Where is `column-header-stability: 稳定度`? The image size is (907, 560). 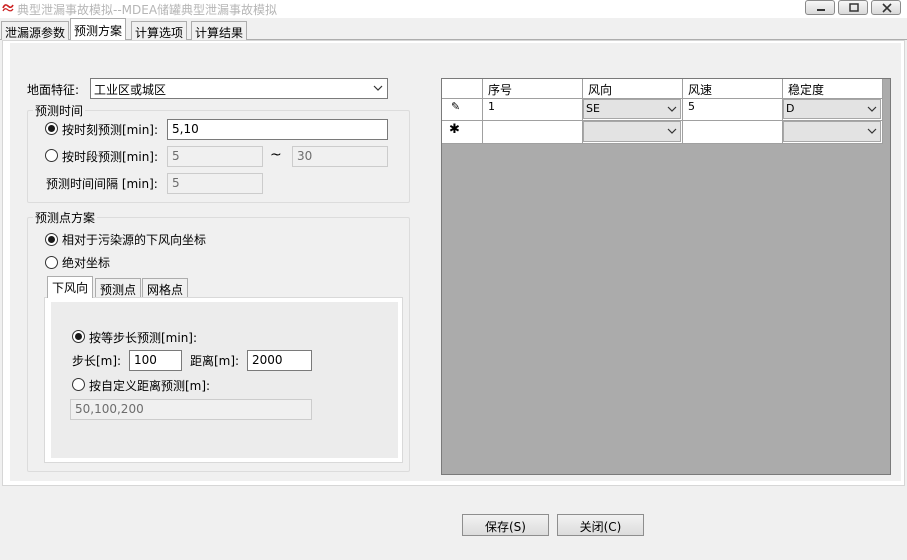 column-header-stability: 稳定度 is located at coordinates (833, 89).